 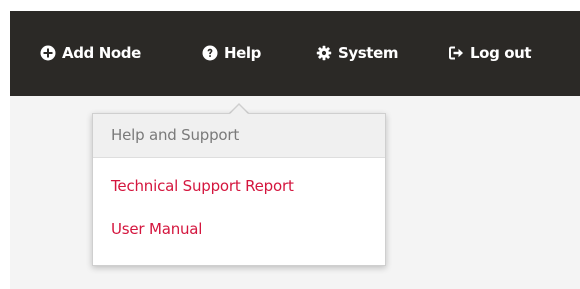 I want to click on nav-add-node: Add Node, so click(x=90, y=53).